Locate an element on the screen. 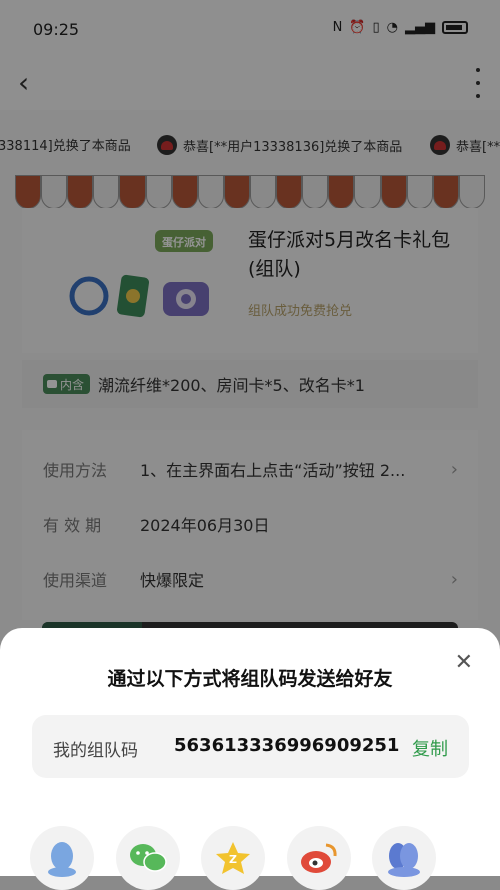 Image resolution: width=500 pixels, height=890 pixels. close-icon: ✕ is located at coordinates (464, 663).